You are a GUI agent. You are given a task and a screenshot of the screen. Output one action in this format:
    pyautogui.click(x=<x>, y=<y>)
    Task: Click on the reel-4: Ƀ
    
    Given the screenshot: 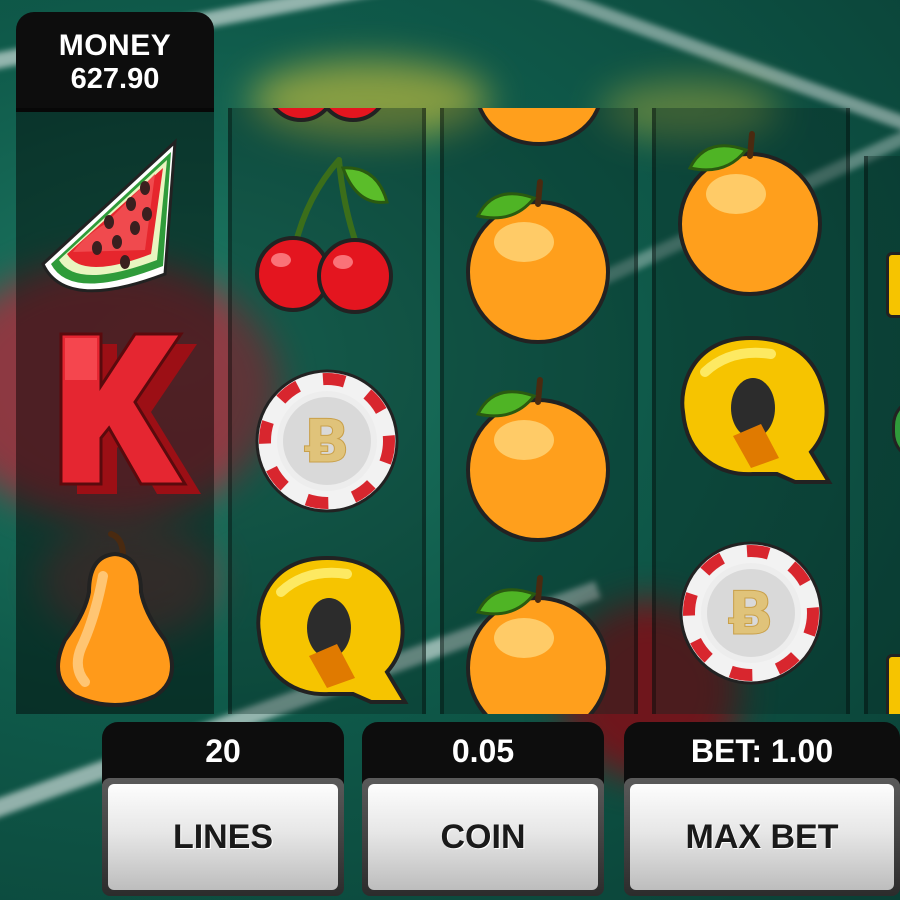 What is the action you would take?
    pyautogui.click(x=751, y=411)
    